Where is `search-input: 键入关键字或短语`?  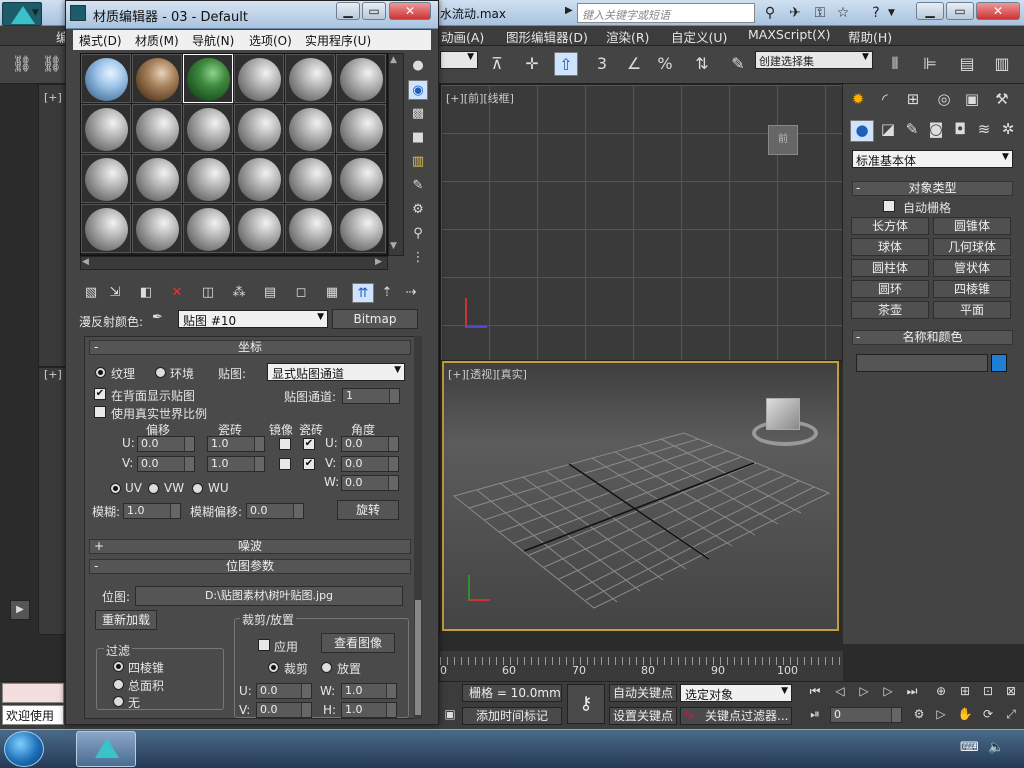
search-input: 键入关键字或短语 is located at coordinates (666, 13).